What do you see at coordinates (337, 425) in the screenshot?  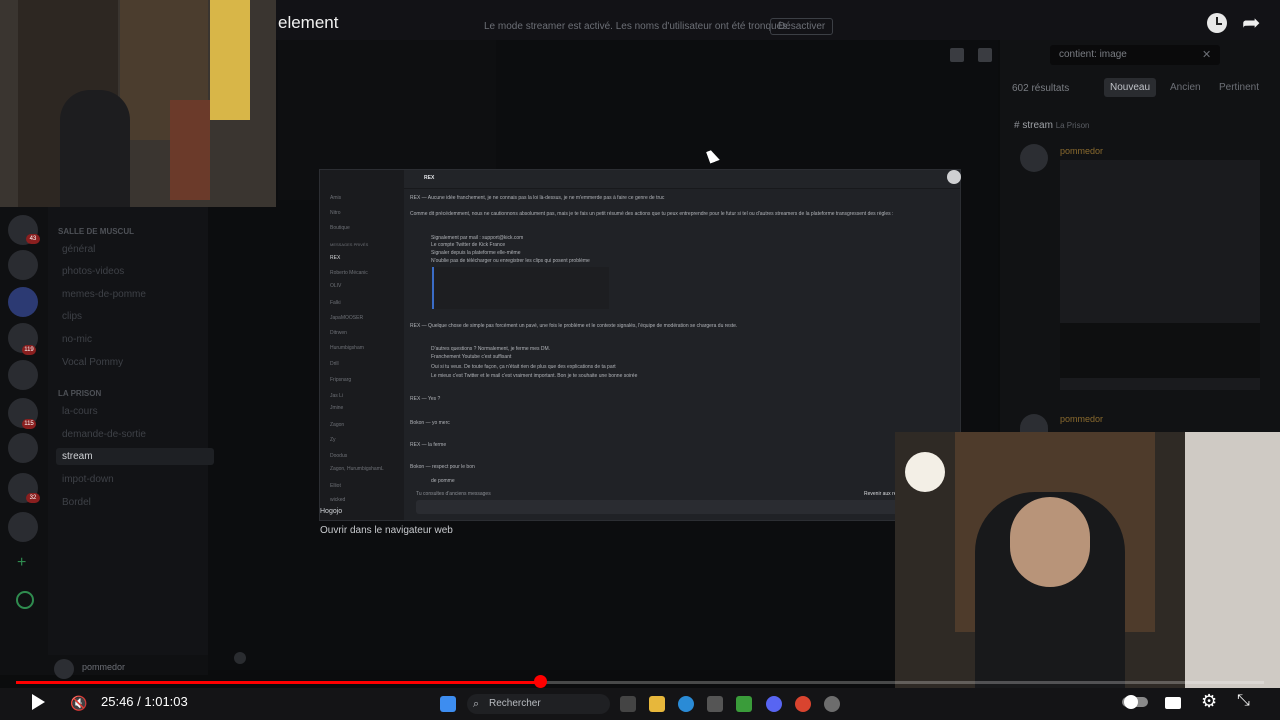 I see `dm-user: Zagon` at bounding box center [337, 425].